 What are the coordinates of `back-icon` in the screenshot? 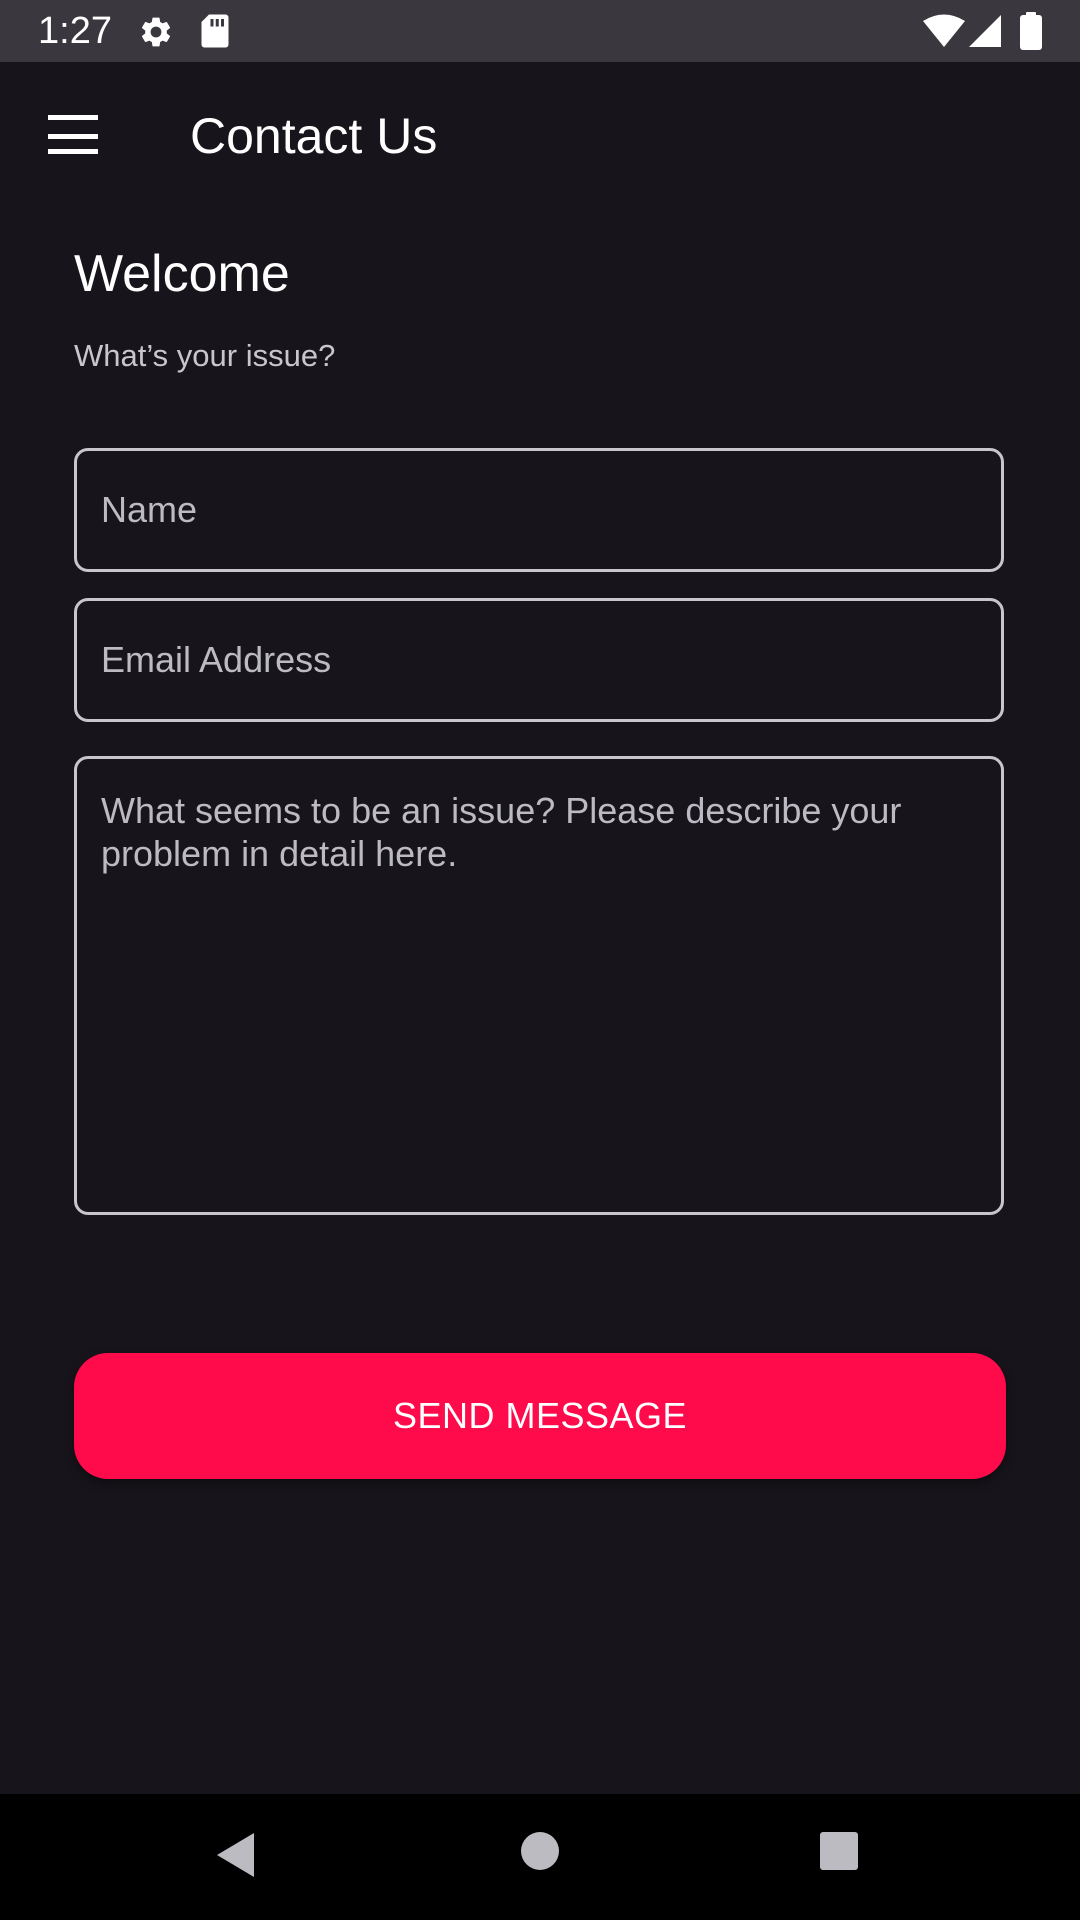 It's located at (237, 1855).